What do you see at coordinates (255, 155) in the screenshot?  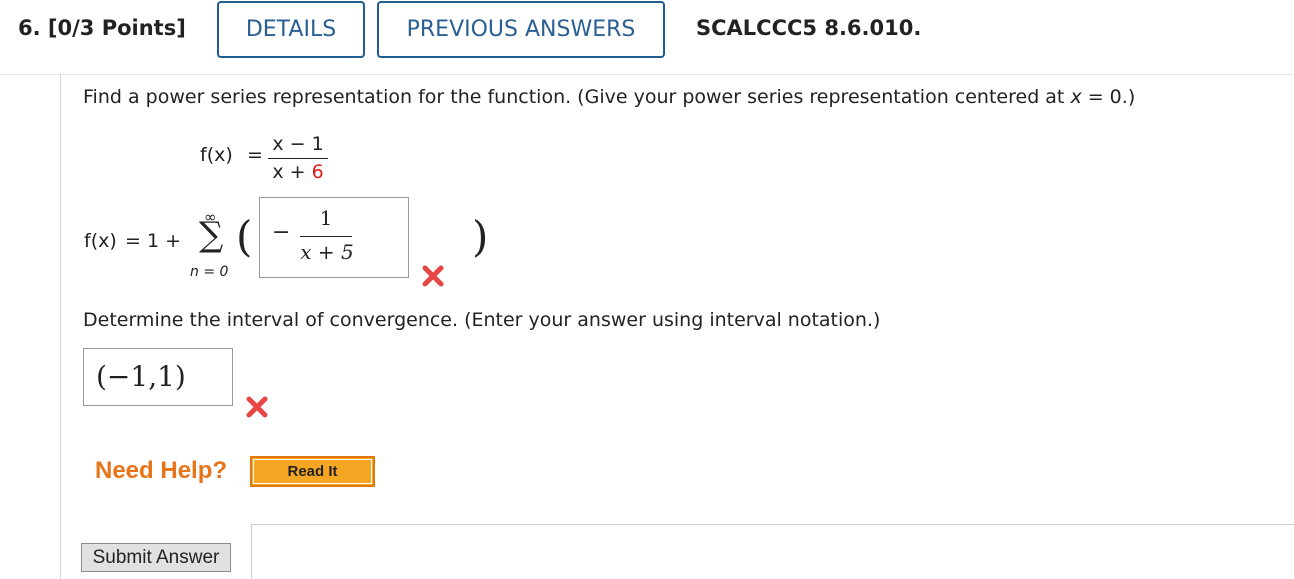 I see `function-equals: =` at bounding box center [255, 155].